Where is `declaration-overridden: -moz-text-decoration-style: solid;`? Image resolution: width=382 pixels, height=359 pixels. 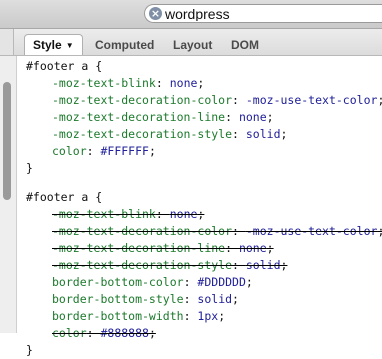 declaration-overridden: -moz-text-decoration-style: solid; is located at coordinates (204, 265).